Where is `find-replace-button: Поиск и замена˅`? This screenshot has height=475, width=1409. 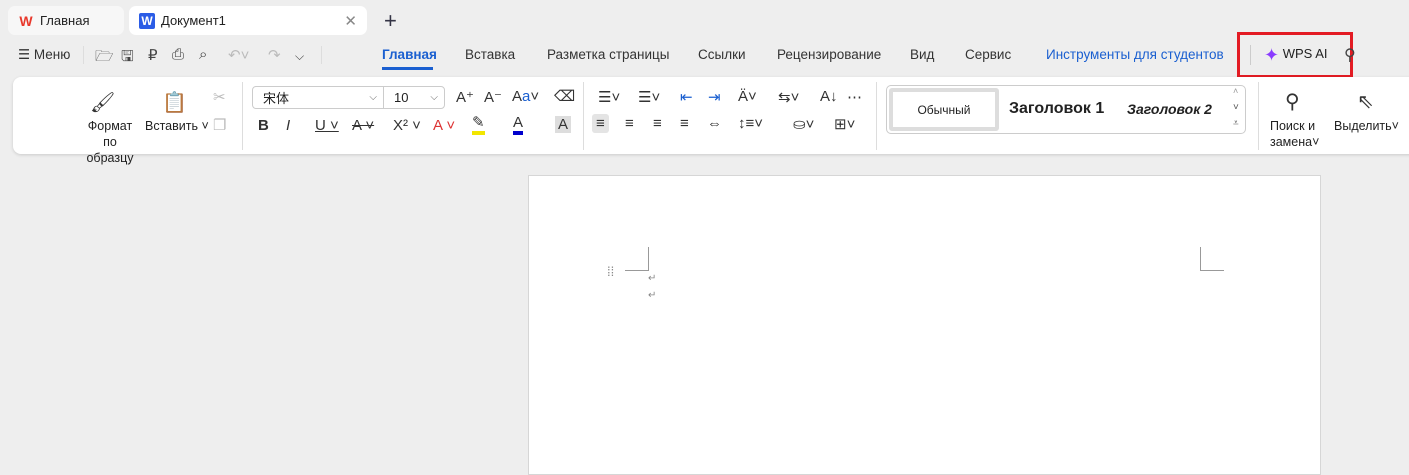 find-replace-button: Поиск и замена˅ is located at coordinates (1296, 134).